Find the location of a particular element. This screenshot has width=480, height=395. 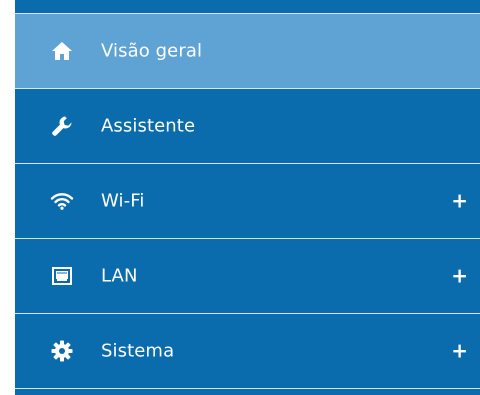

menu-item-label: Visão geral is located at coordinates (152, 51).